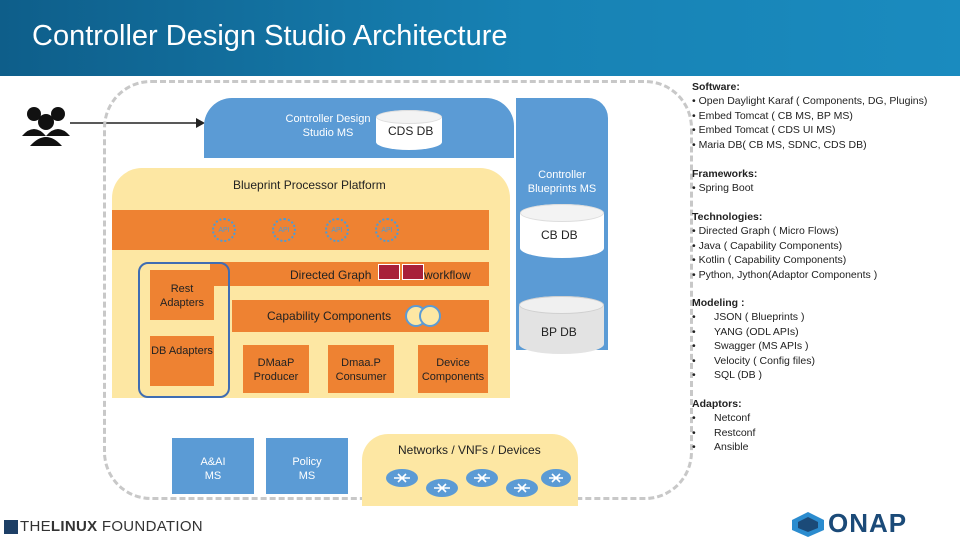 The height and width of the screenshot is (540, 960). I want to click on device-components-label: Device Components, so click(453, 370).